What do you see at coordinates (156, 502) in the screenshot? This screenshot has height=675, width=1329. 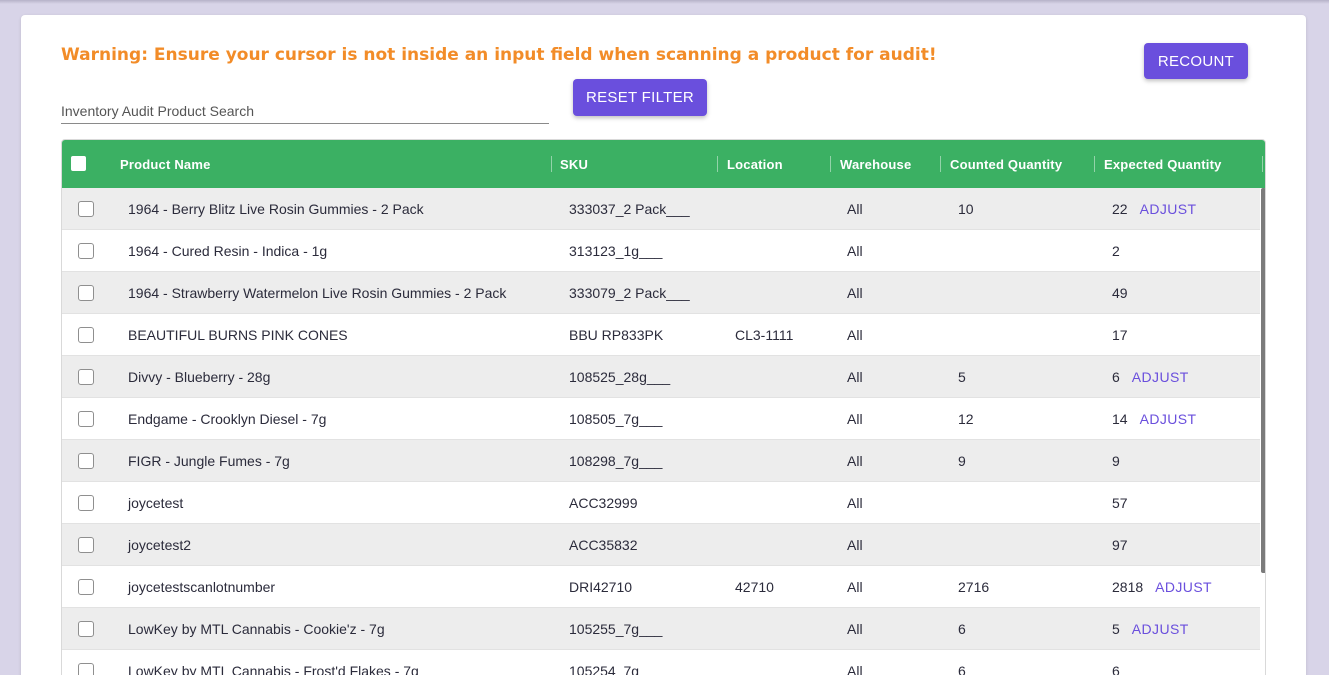 I see `product-name-cell: joycetest` at bounding box center [156, 502].